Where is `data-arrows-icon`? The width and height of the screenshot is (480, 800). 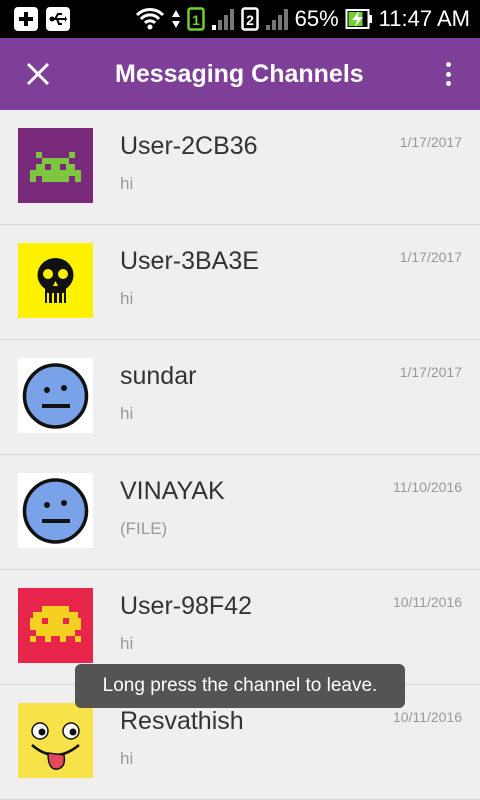
data-arrows-icon is located at coordinates (176, 19).